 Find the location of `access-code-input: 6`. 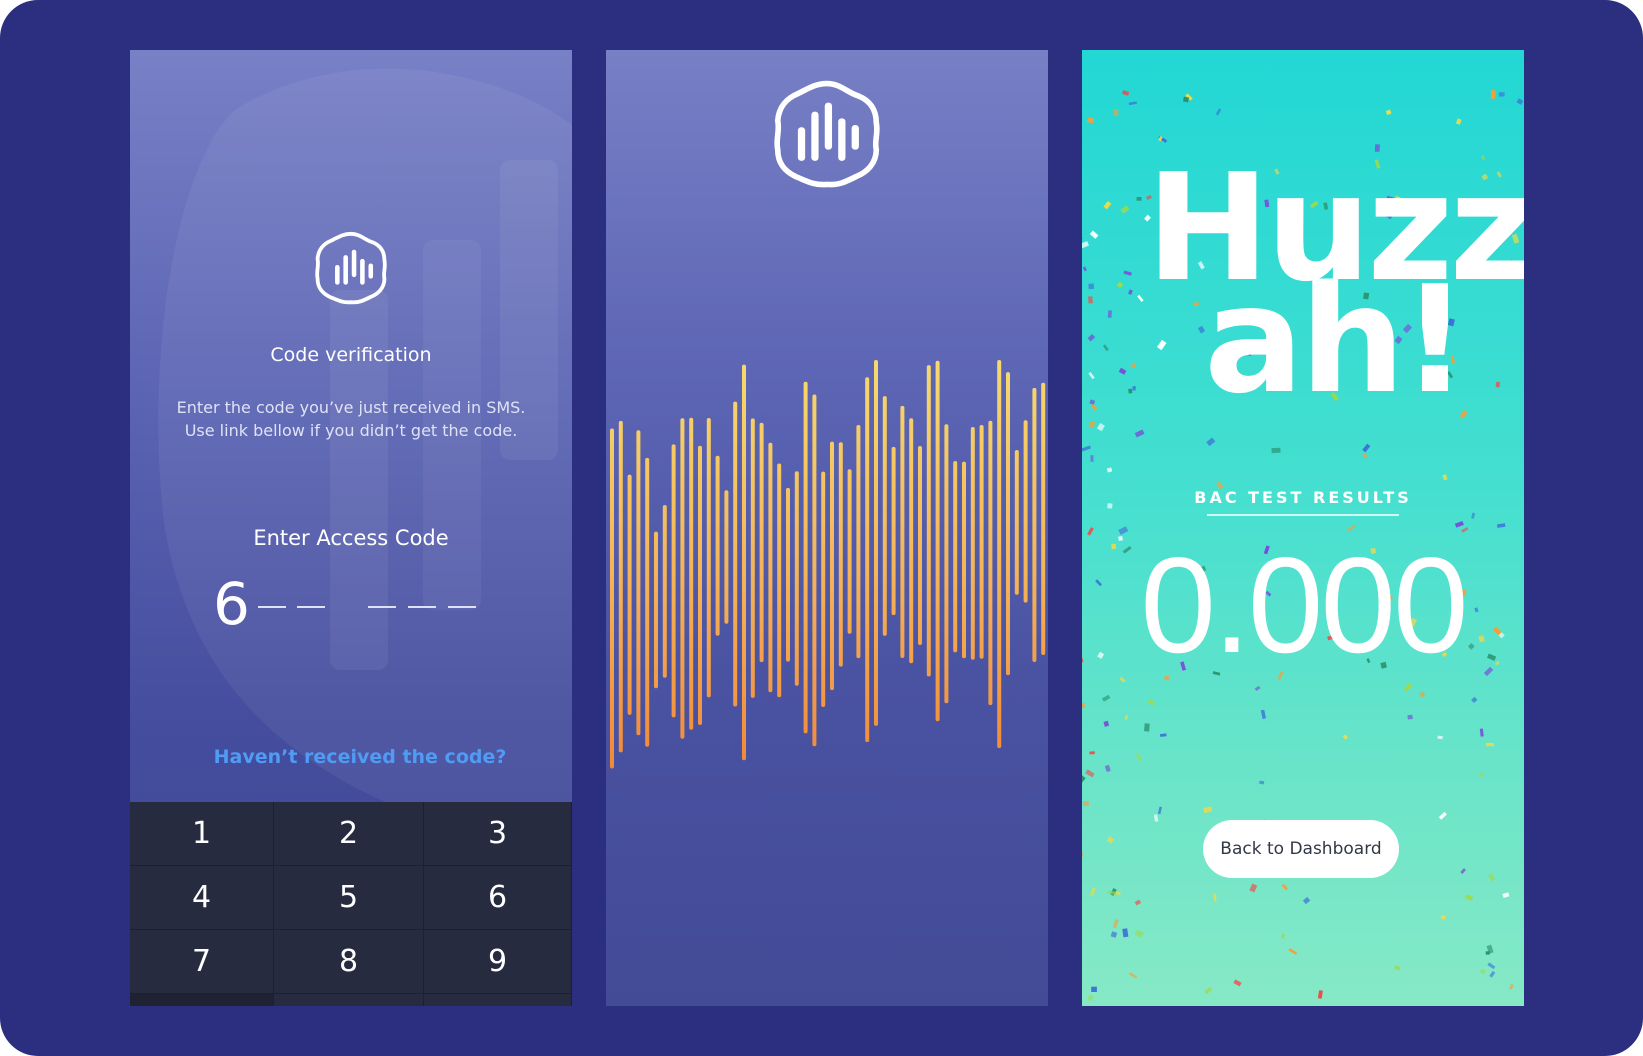

access-code-input: 6 is located at coordinates (363, 604).